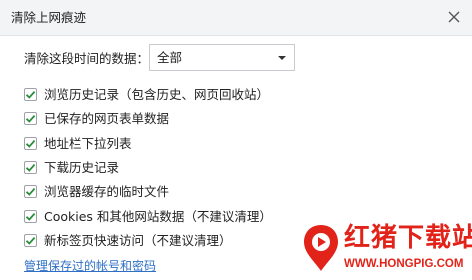  I want to click on close-button, so click(454, 17).